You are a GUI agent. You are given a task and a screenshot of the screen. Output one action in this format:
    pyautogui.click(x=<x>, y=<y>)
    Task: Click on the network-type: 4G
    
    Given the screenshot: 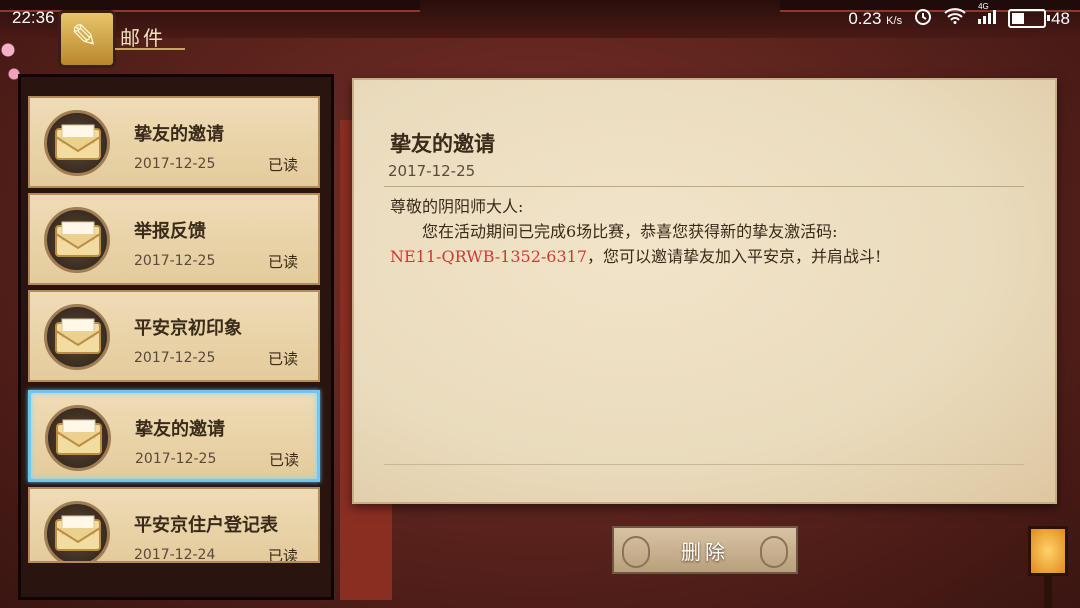 What is the action you would take?
    pyautogui.click(x=983, y=6)
    